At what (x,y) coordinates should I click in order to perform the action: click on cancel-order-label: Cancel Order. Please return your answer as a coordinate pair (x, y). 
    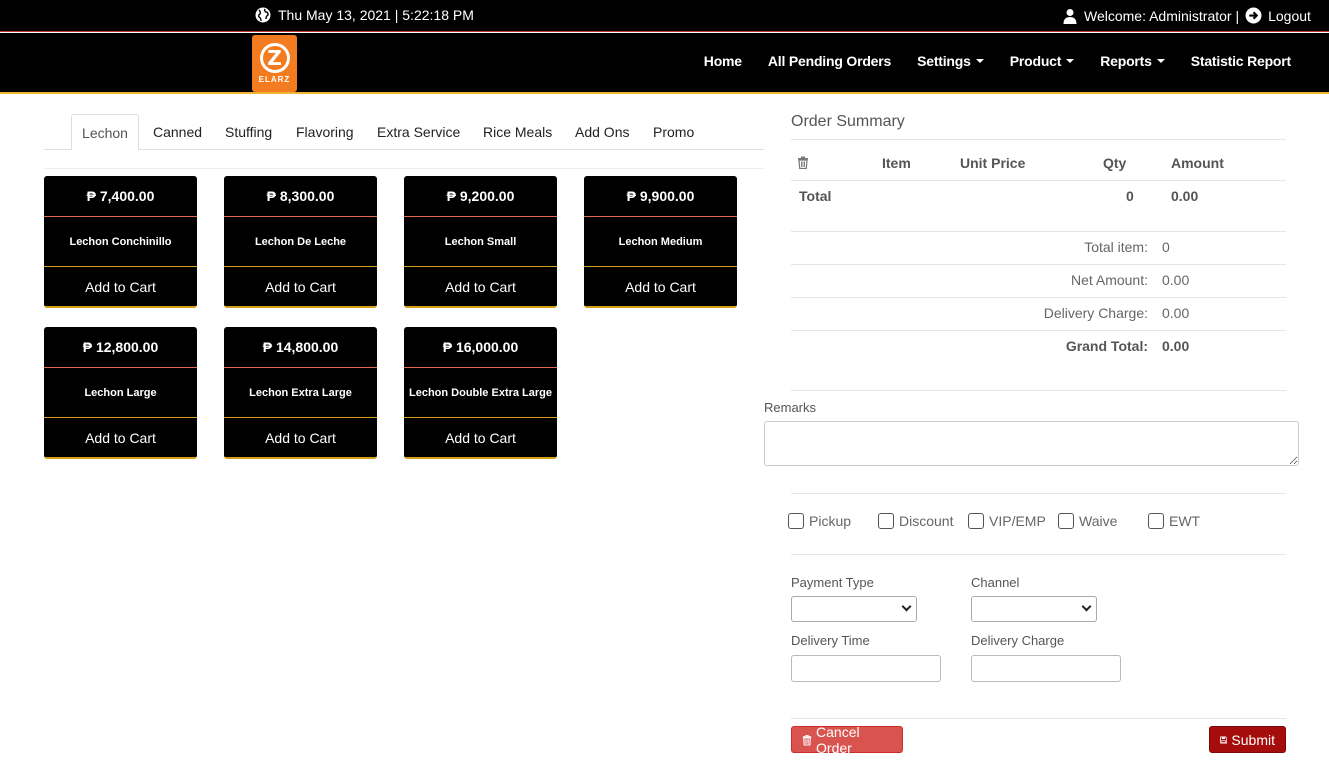
    Looking at the image, I should click on (838, 739).